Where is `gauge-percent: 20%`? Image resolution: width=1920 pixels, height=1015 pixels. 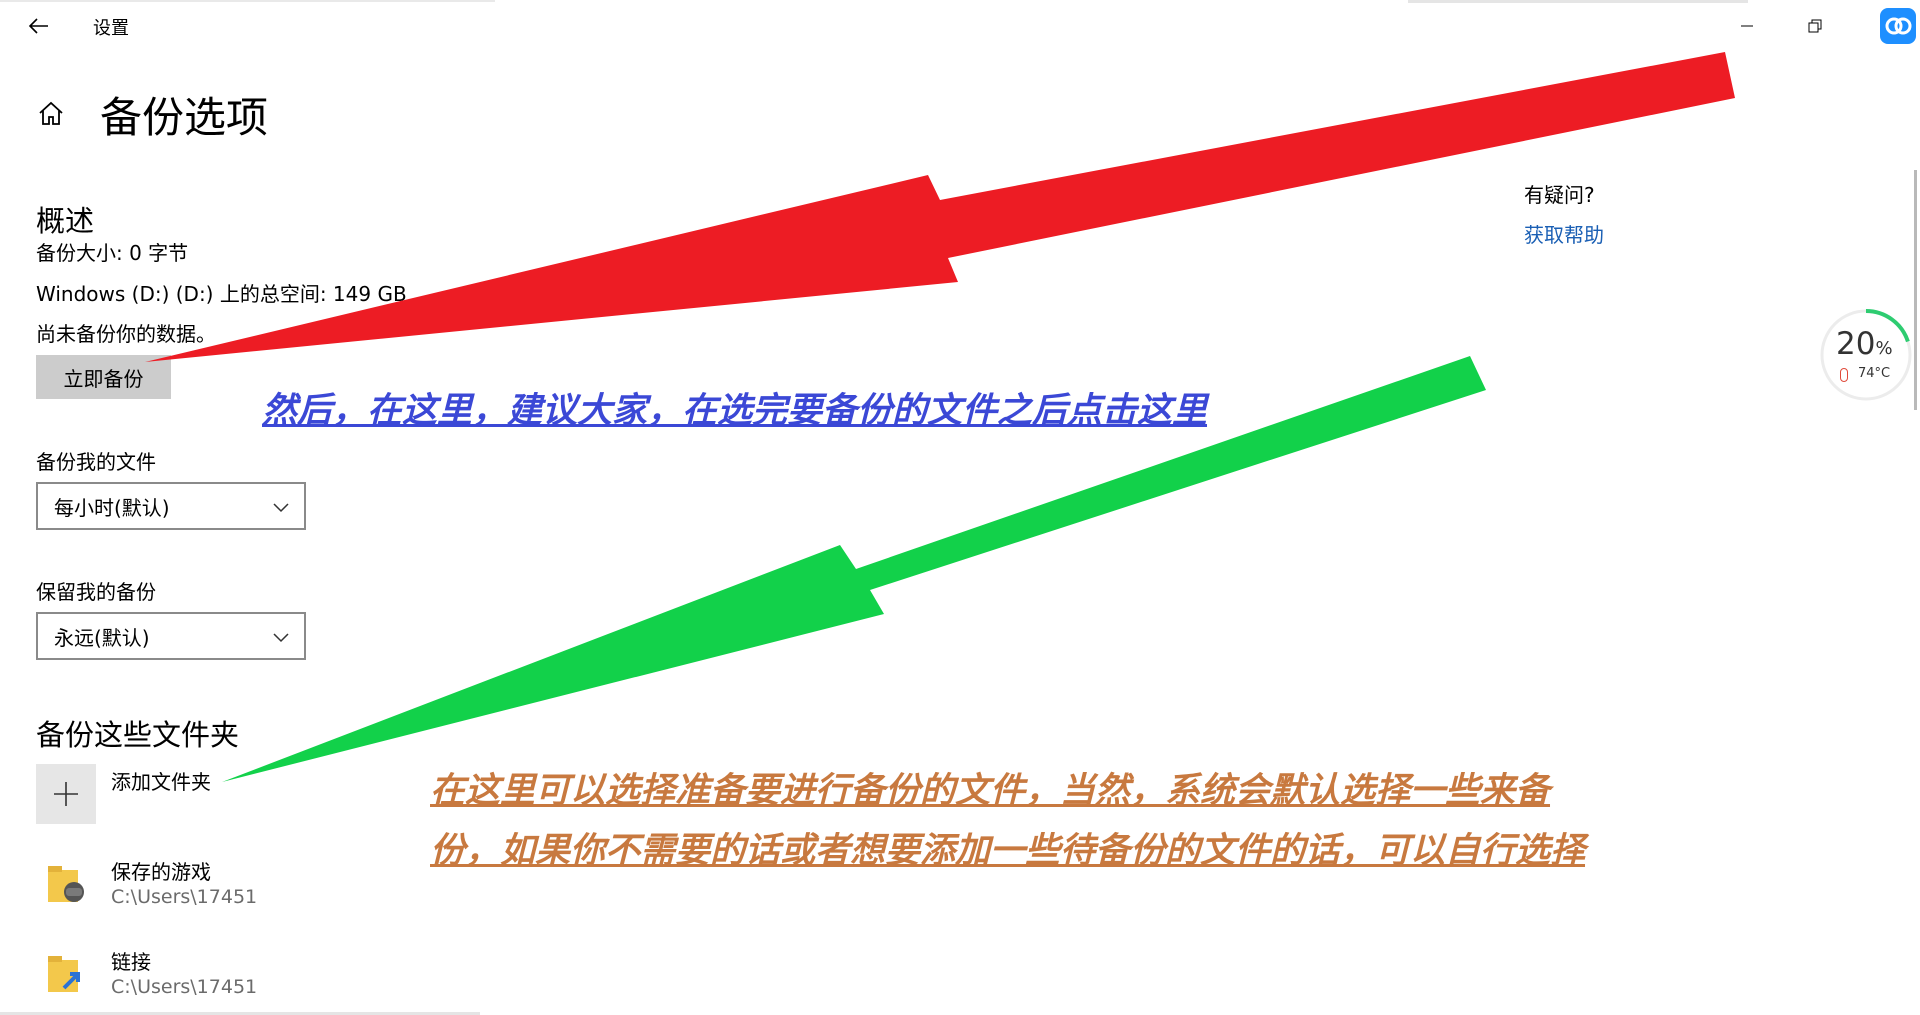
gauge-percent: 20% is located at coordinates (1864, 344).